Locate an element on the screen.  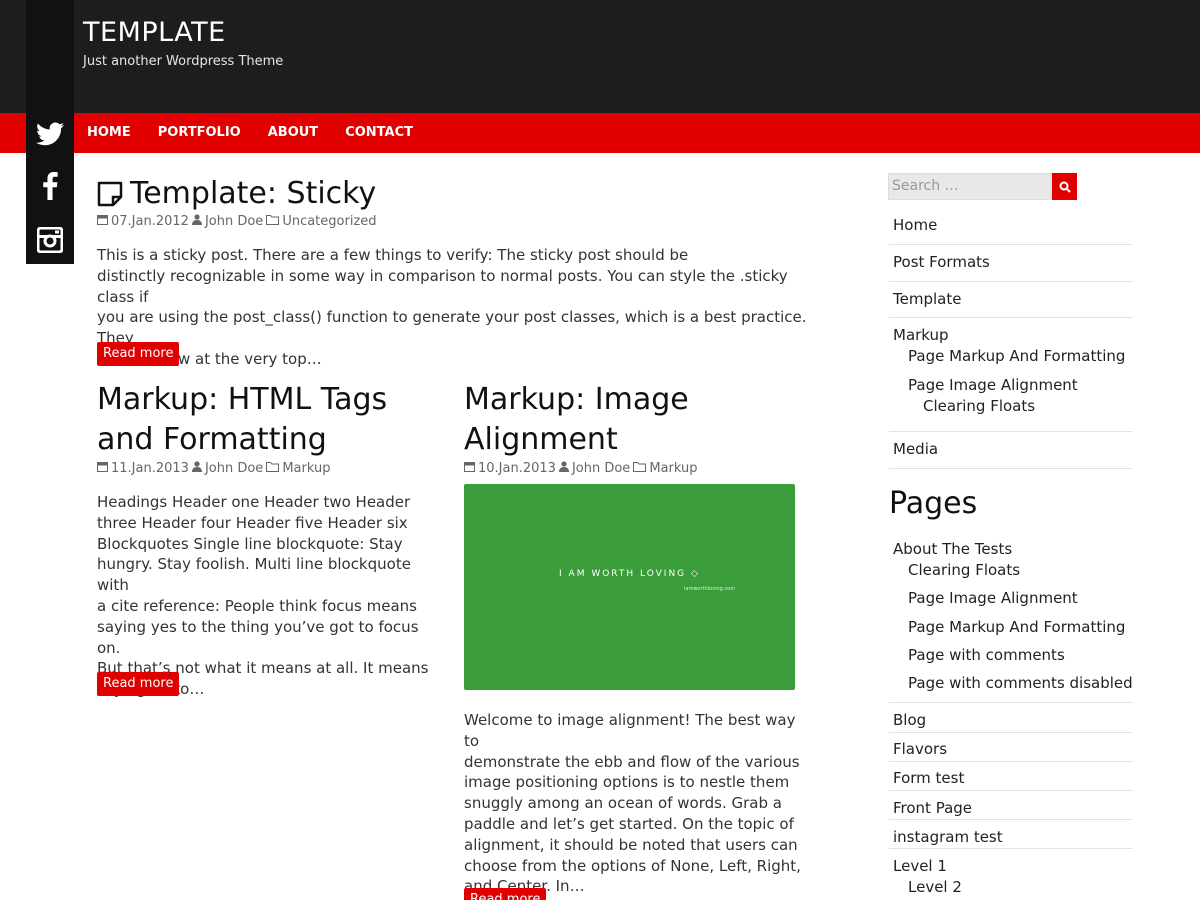
diamond-icon: ◇ is located at coordinates (695, 574).